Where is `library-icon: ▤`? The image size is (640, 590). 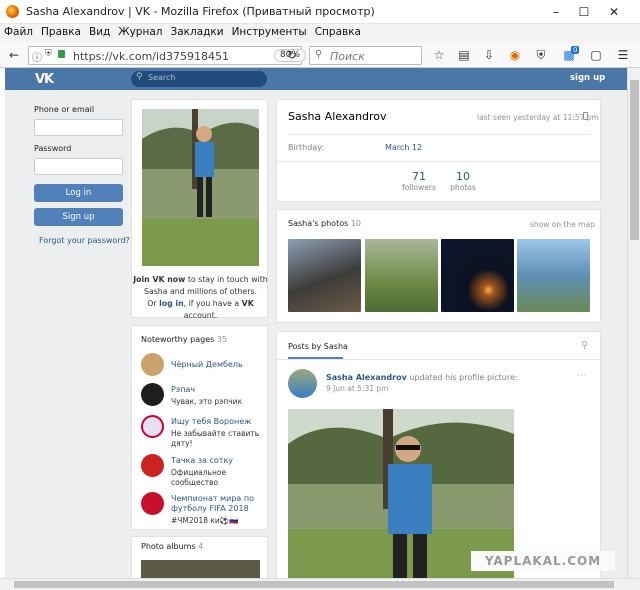 library-icon: ▤ is located at coordinates (464, 55).